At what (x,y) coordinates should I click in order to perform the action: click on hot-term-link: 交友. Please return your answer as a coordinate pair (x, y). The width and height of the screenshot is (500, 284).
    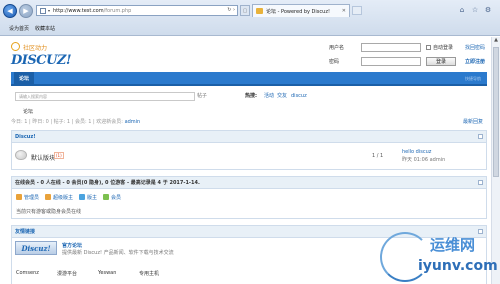
    Looking at the image, I should click on (282, 96).